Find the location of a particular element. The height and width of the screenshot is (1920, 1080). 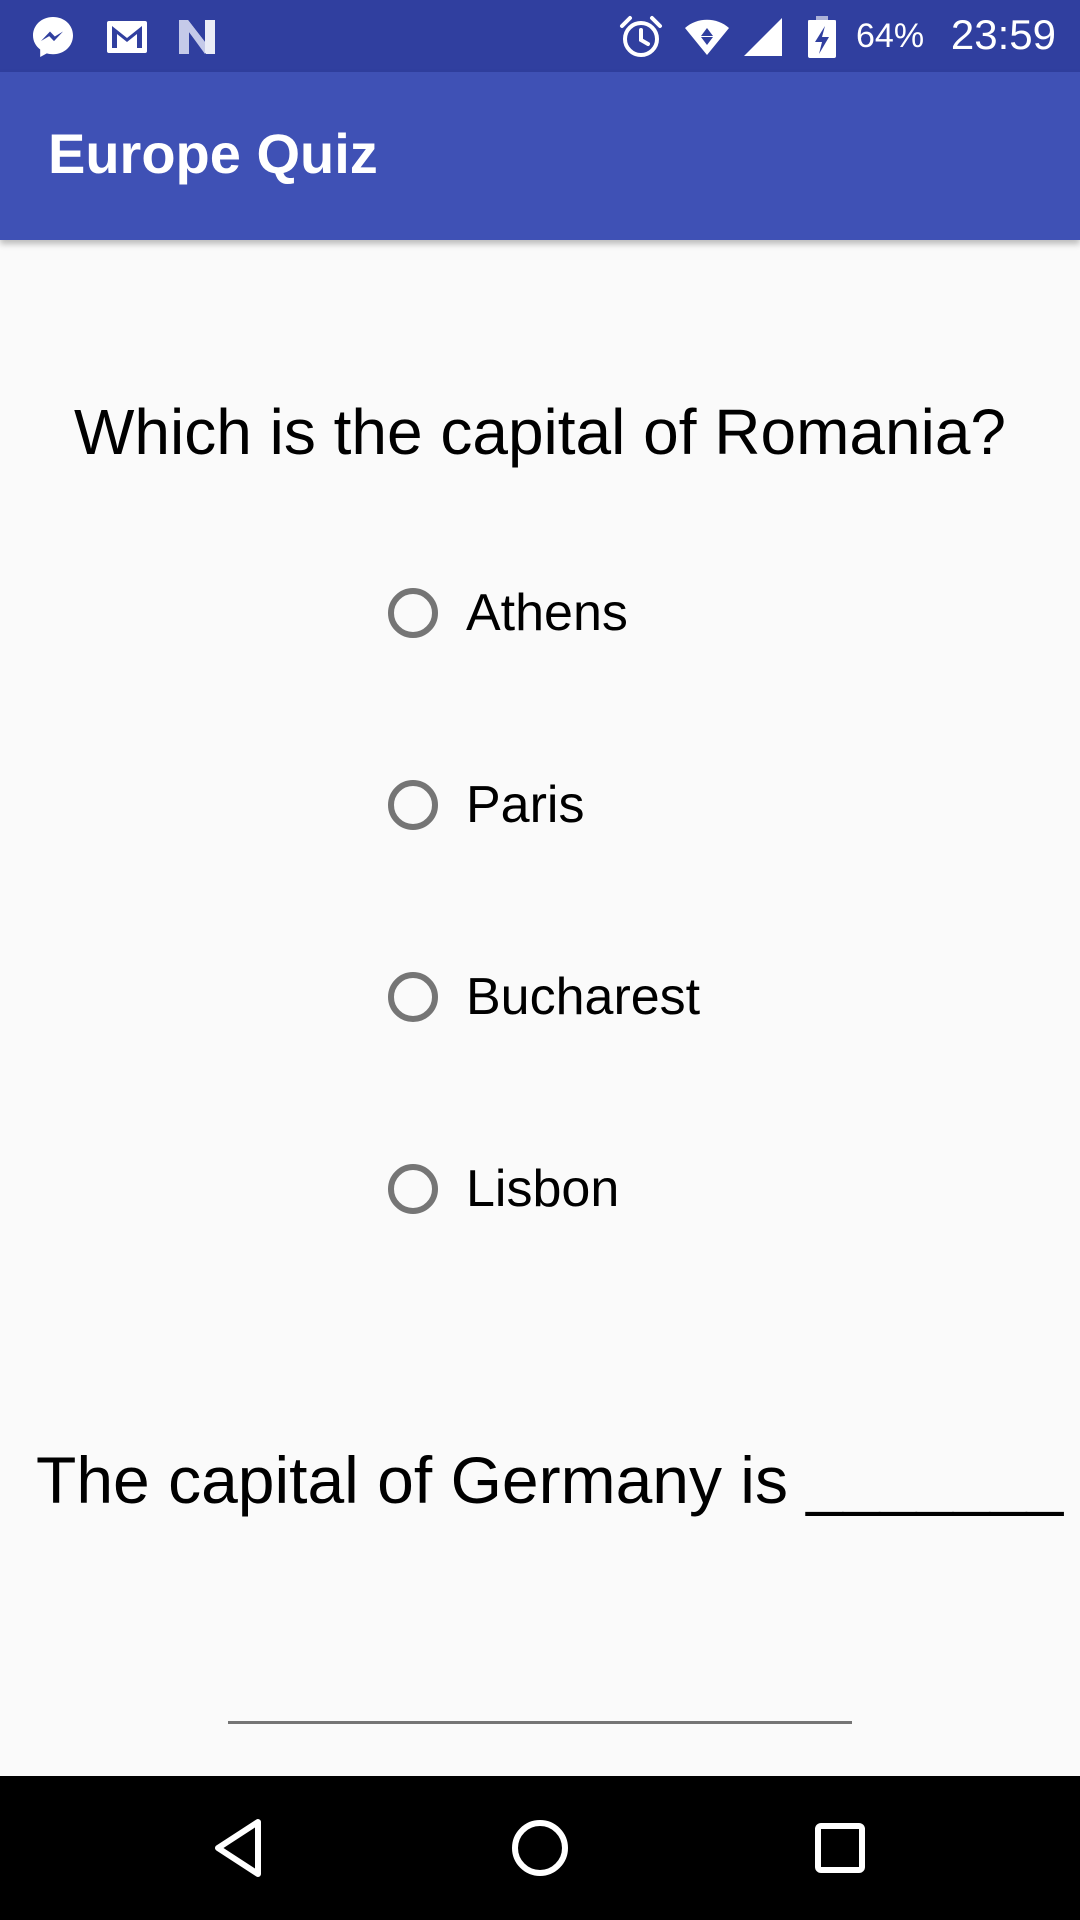

option-bucharest: Bucharest is located at coordinates (634, 1050).